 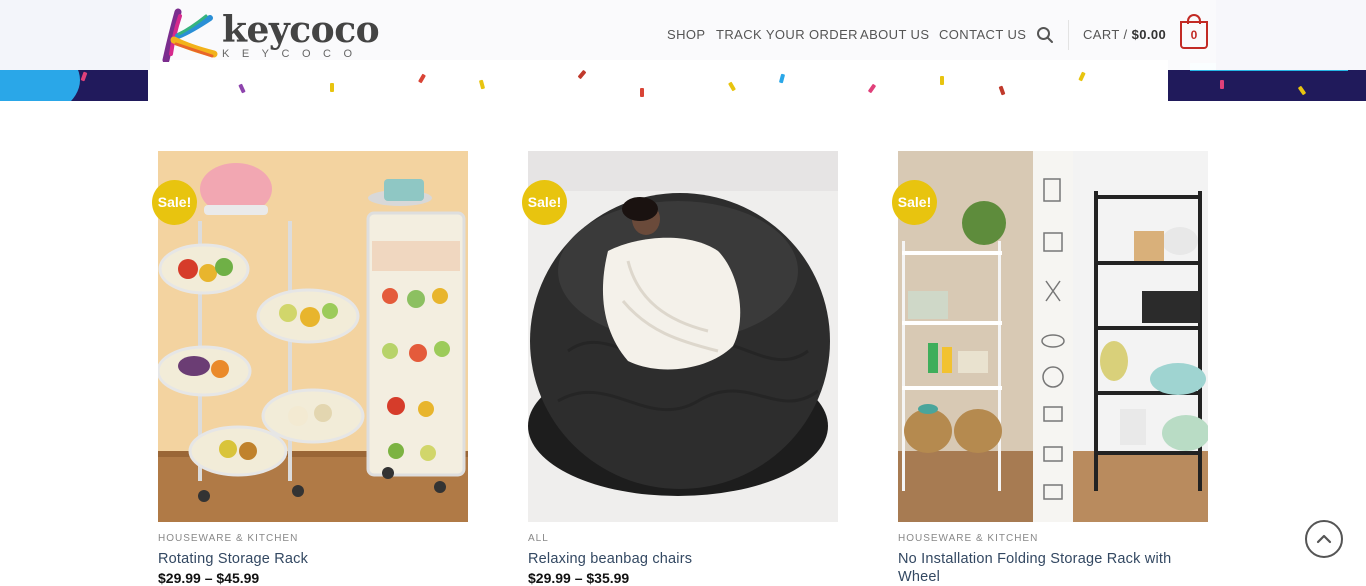 I want to click on logo-subtitle: KEYCOCO, so click(x=293, y=54).